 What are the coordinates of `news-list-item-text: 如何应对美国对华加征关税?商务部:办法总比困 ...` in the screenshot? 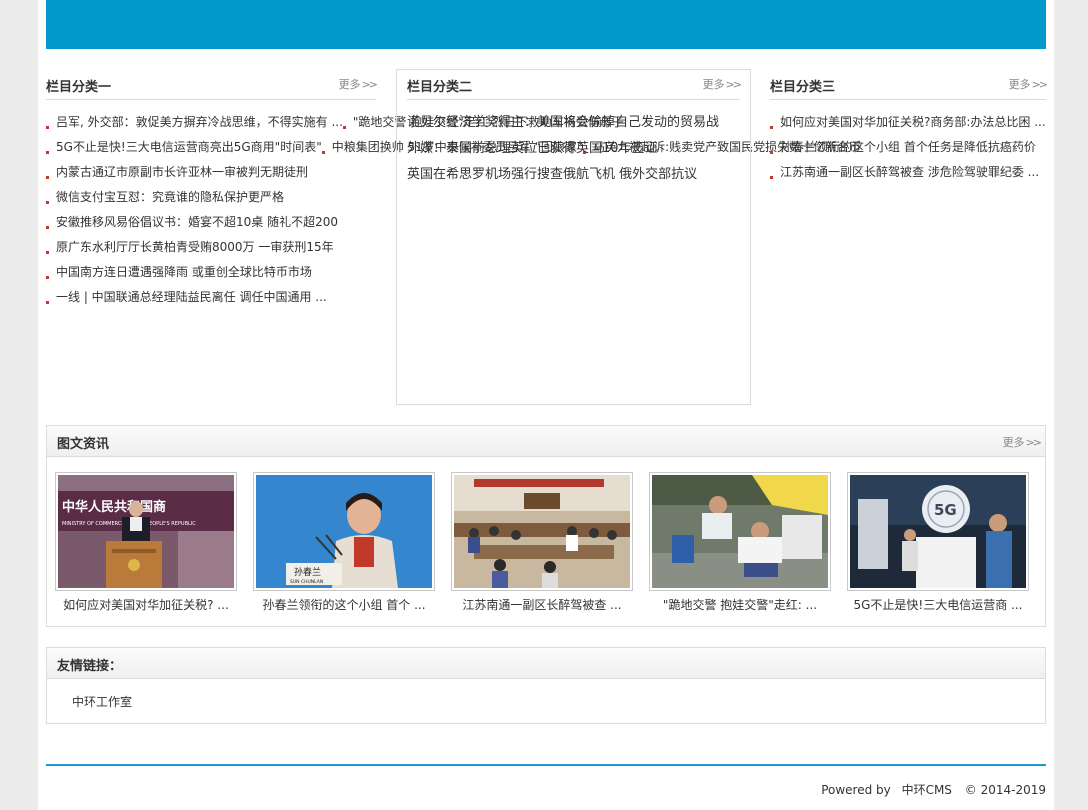 It's located at (913, 122).